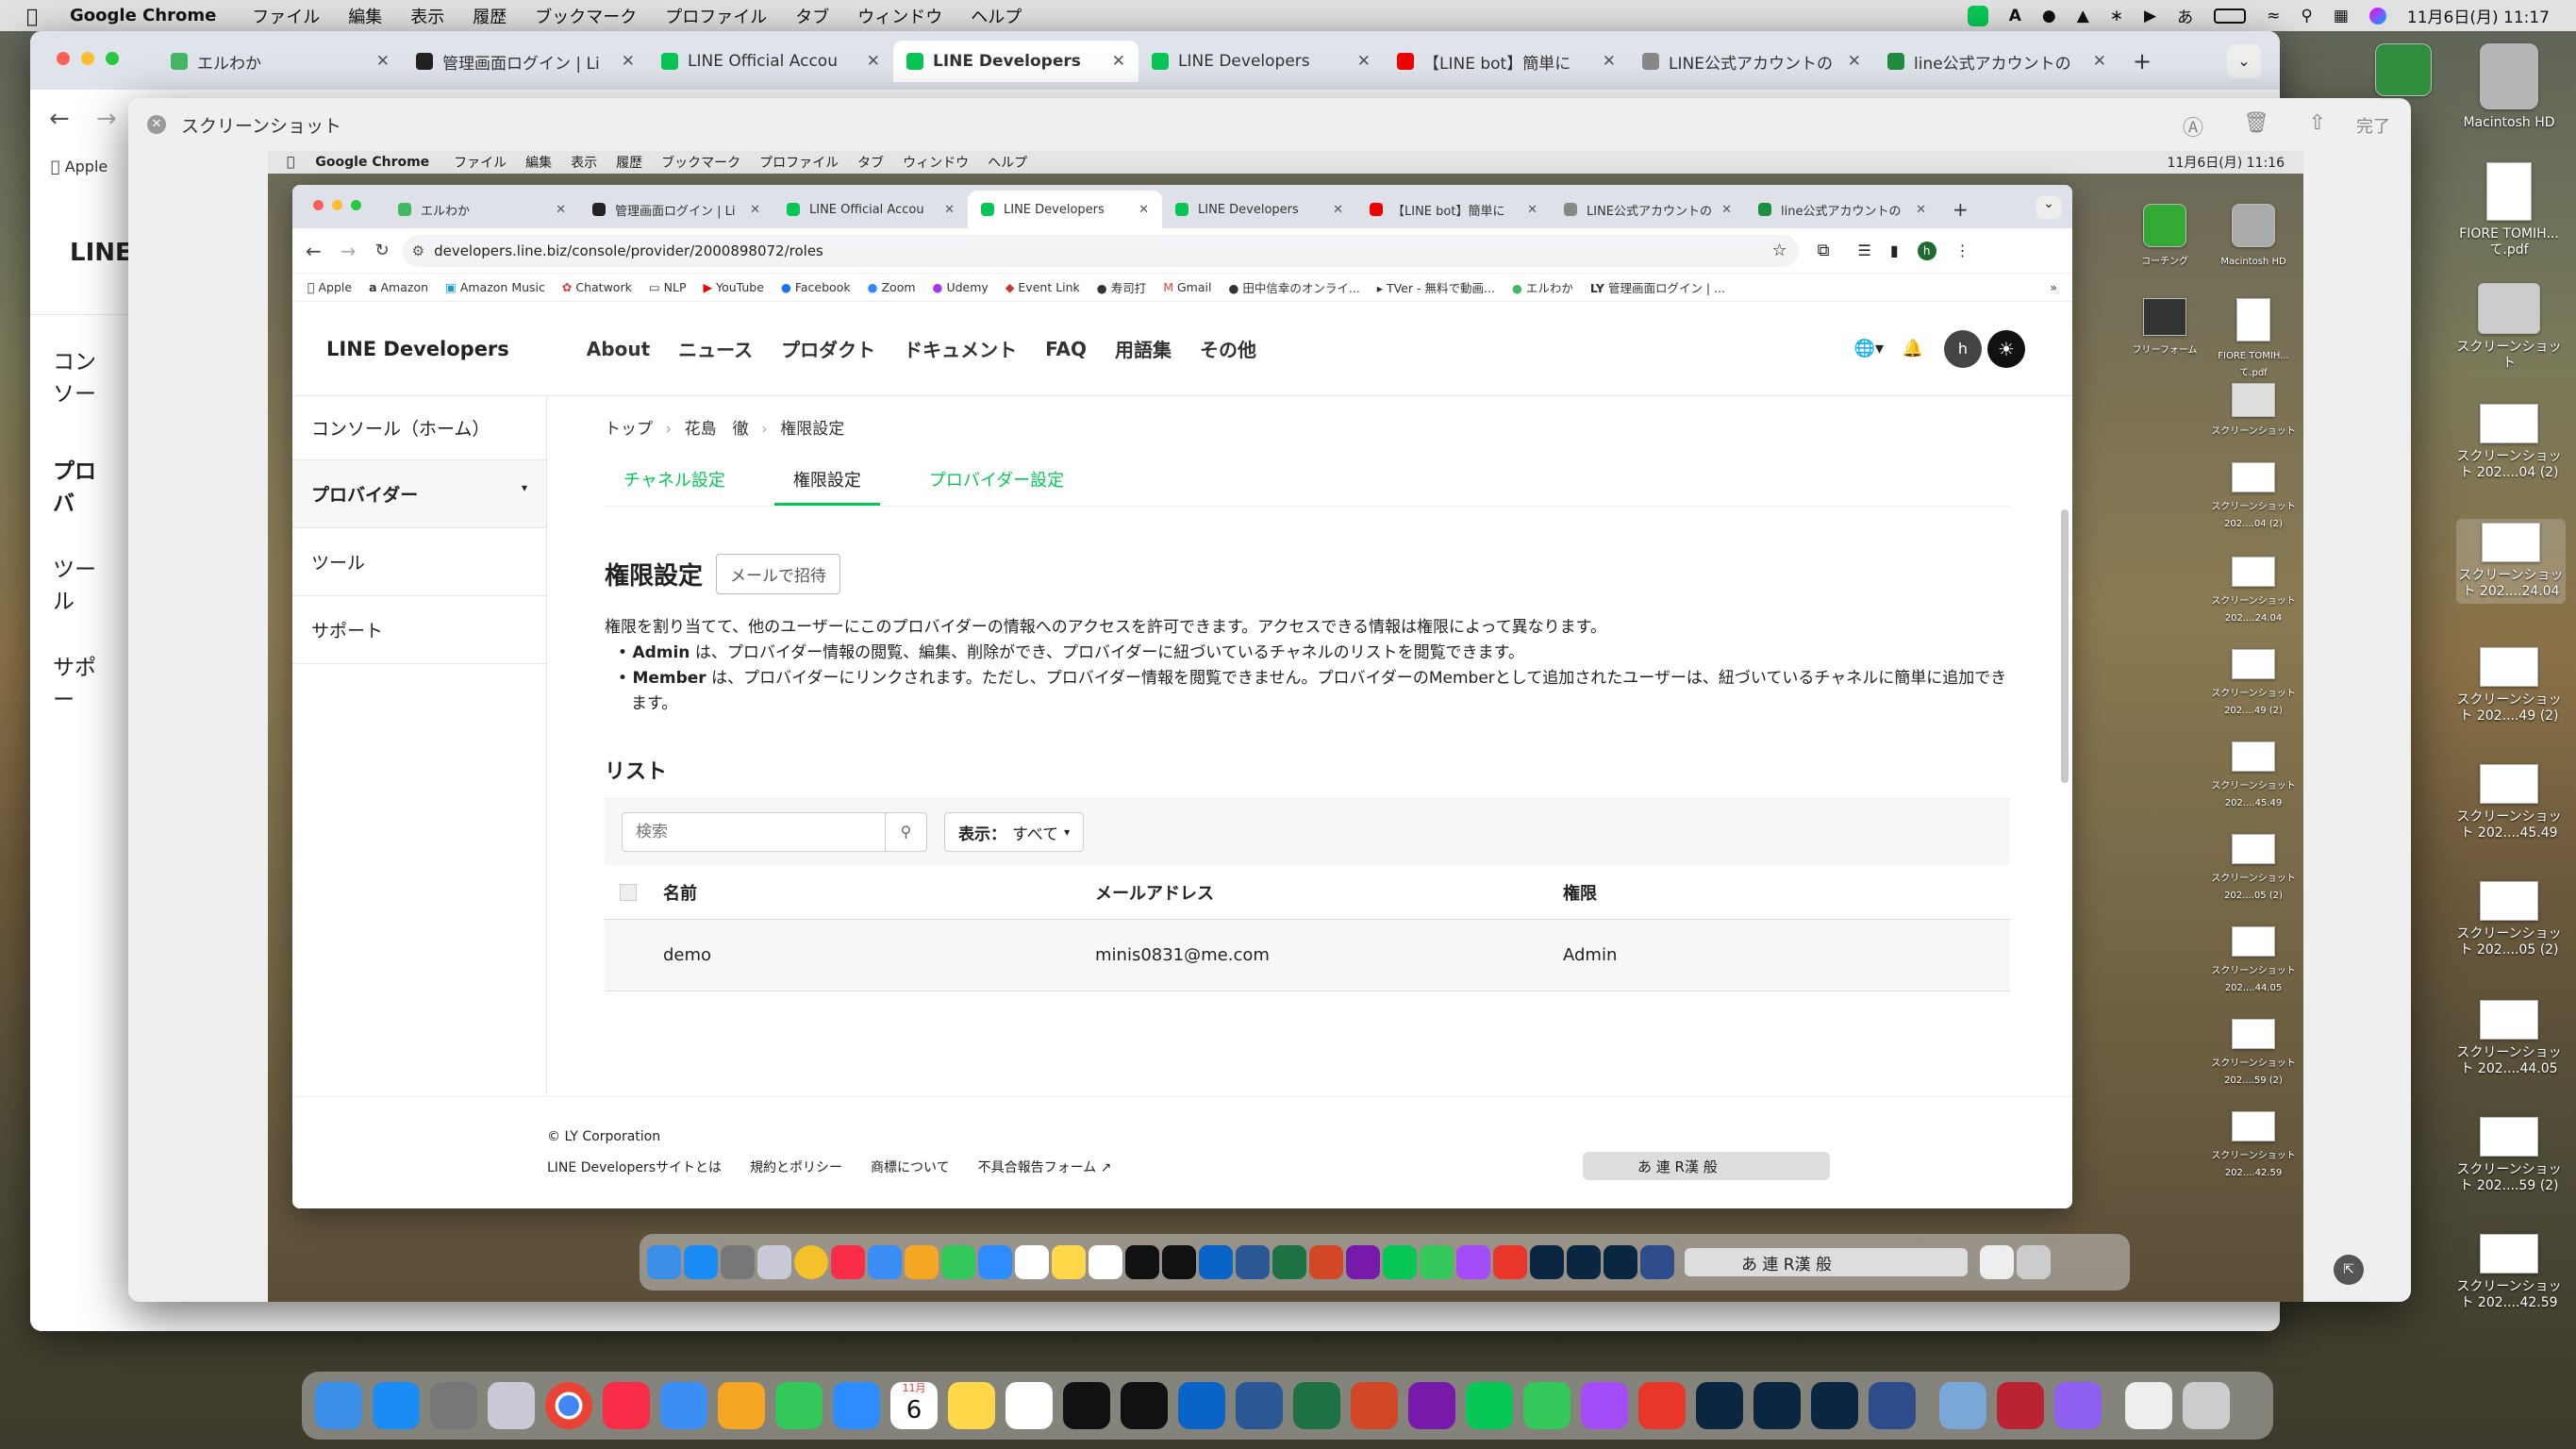 This screenshot has width=2576, height=1449. Describe the element at coordinates (1869, 348) in the screenshot. I see `language-globe-icon: 🌐▾` at that location.